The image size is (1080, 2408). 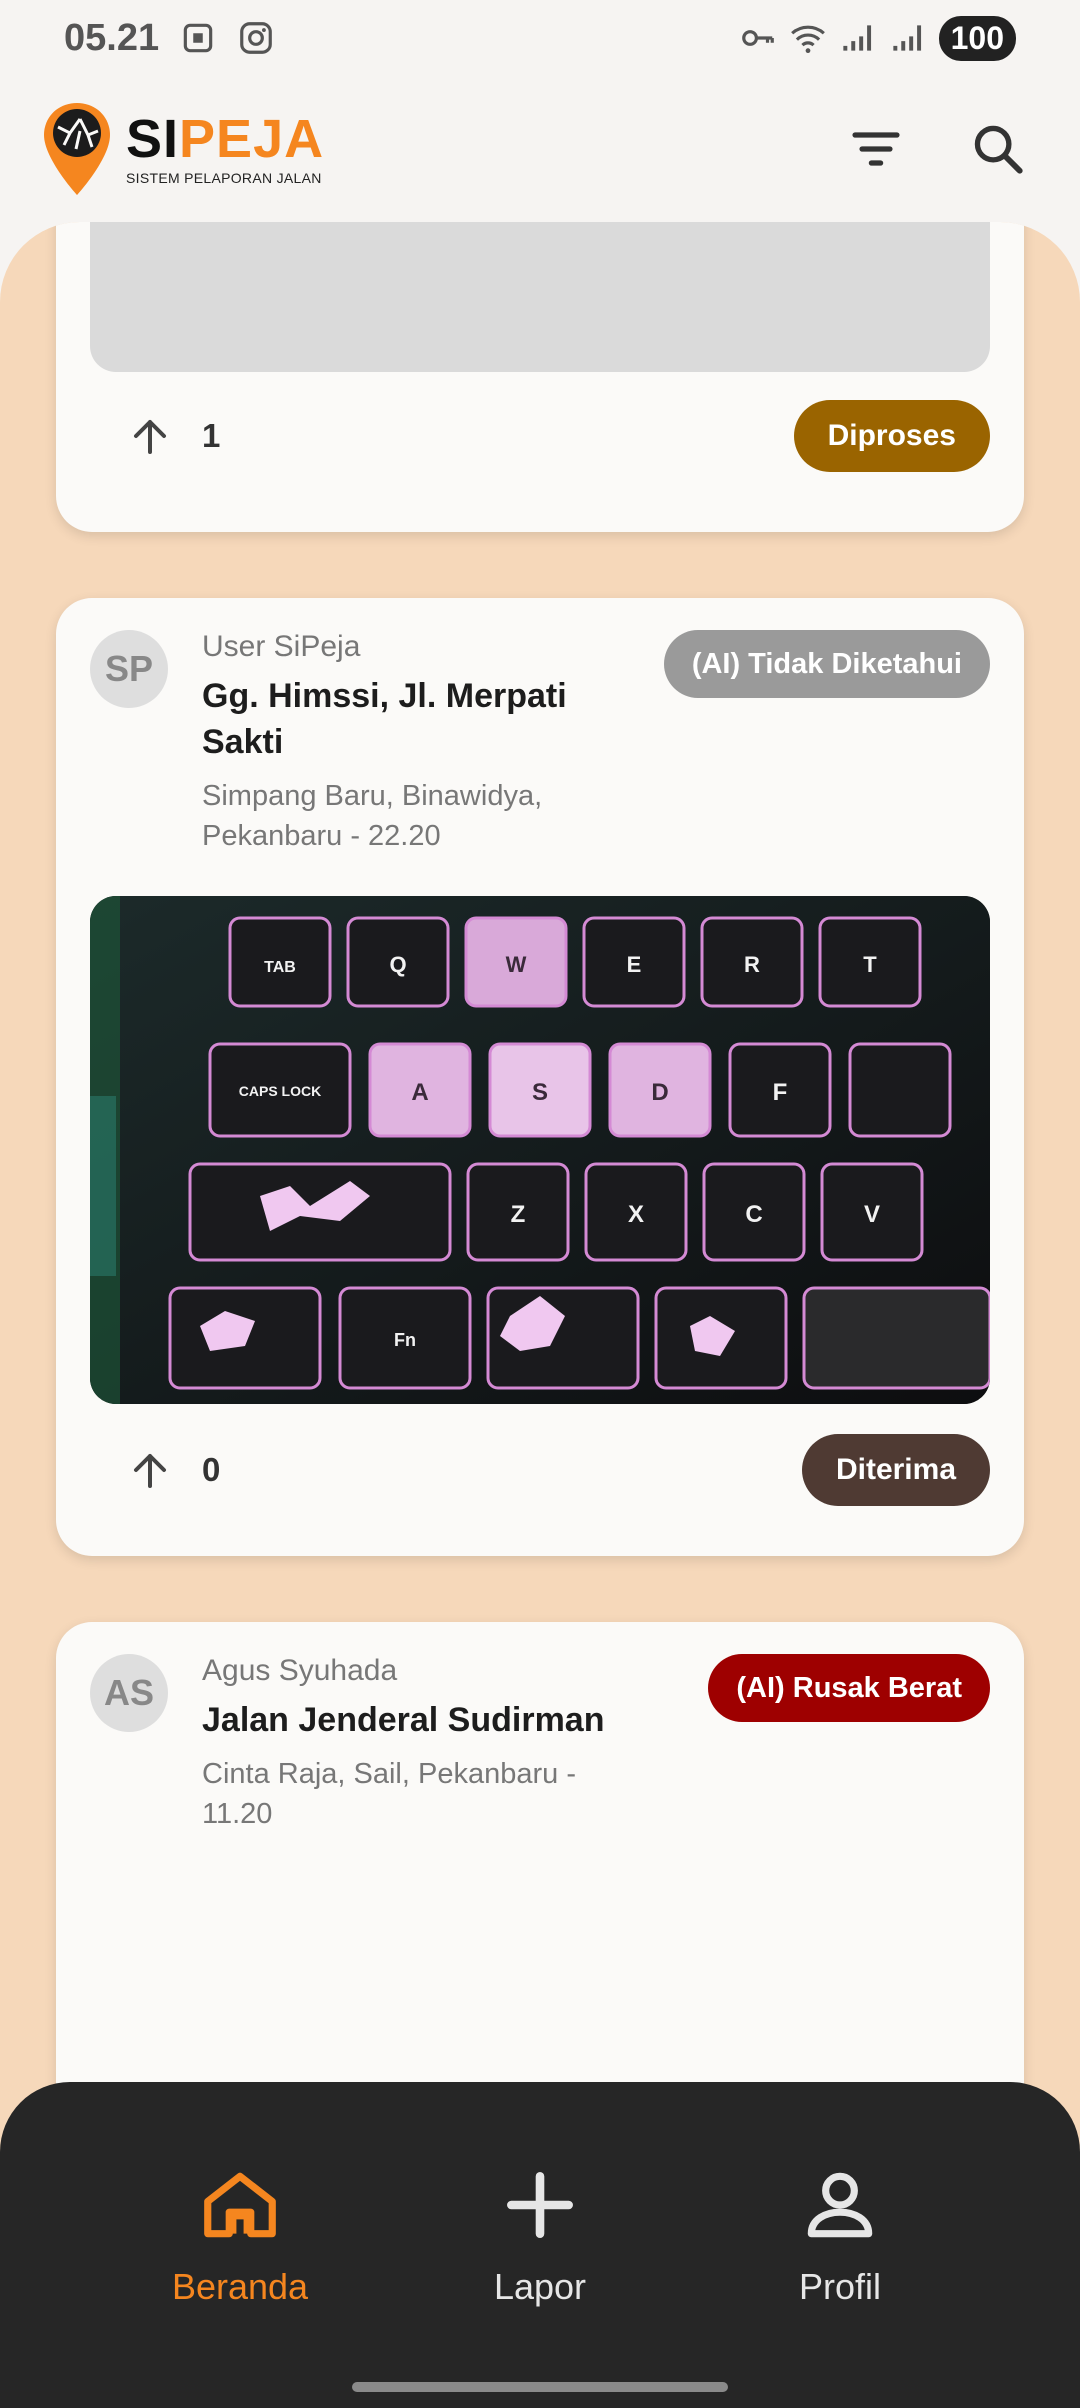 I want to click on avatar: AS, so click(x=129, y=1693).